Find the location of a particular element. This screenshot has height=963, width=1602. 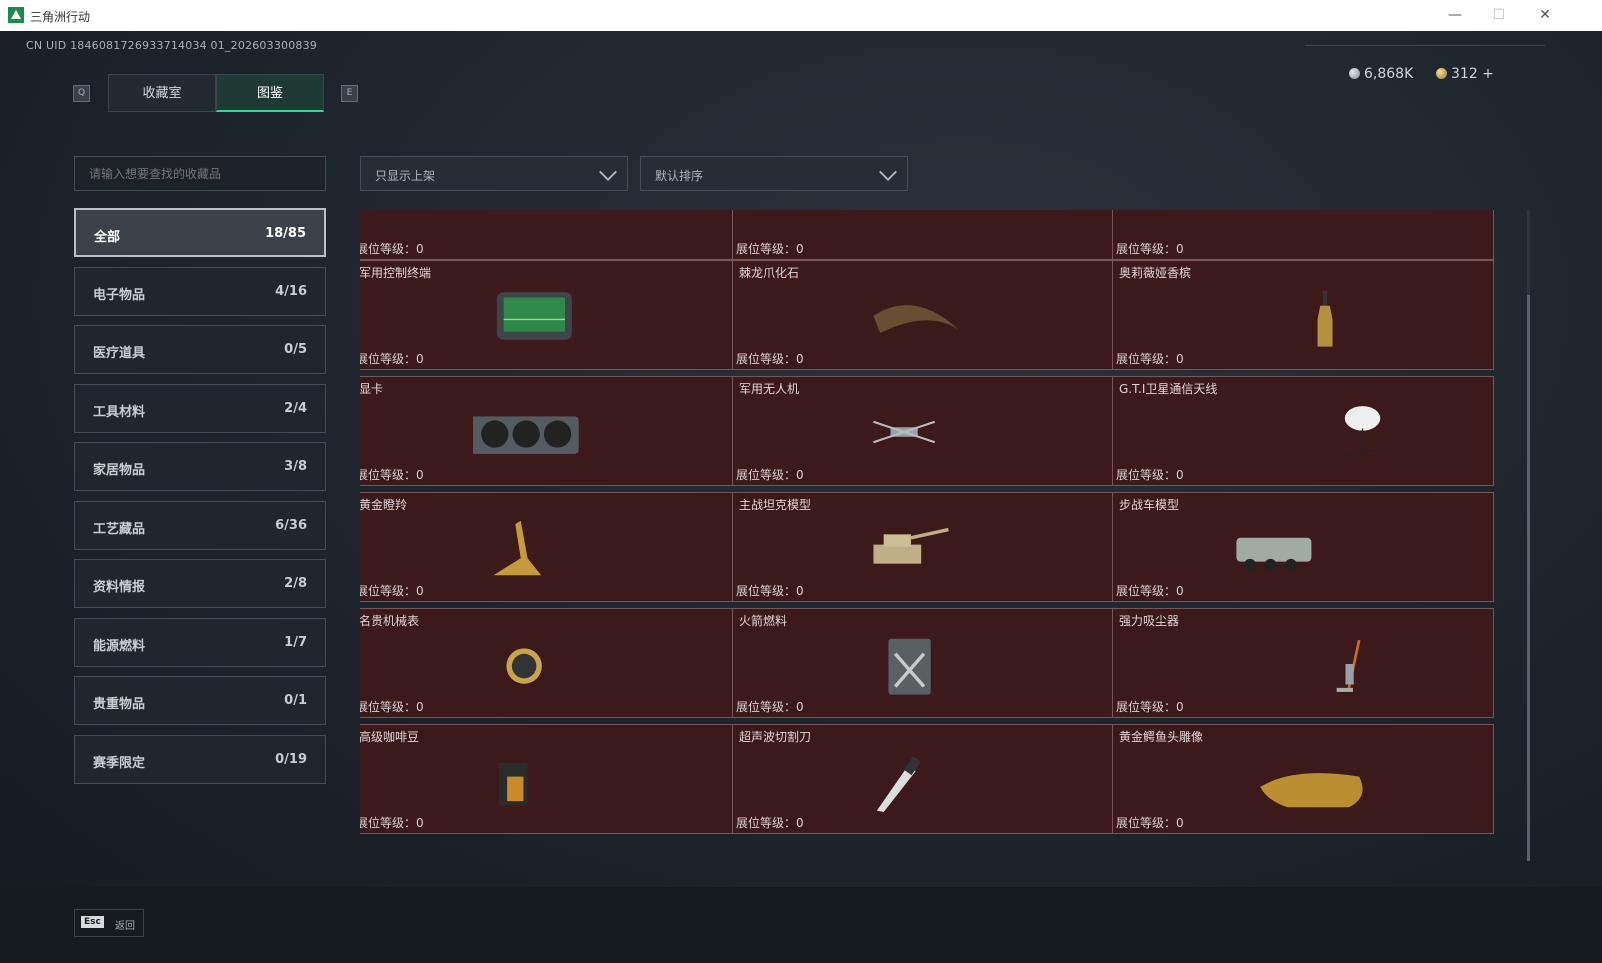

category-item: 能源燃料 1/7 is located at coordinates (200, 642).